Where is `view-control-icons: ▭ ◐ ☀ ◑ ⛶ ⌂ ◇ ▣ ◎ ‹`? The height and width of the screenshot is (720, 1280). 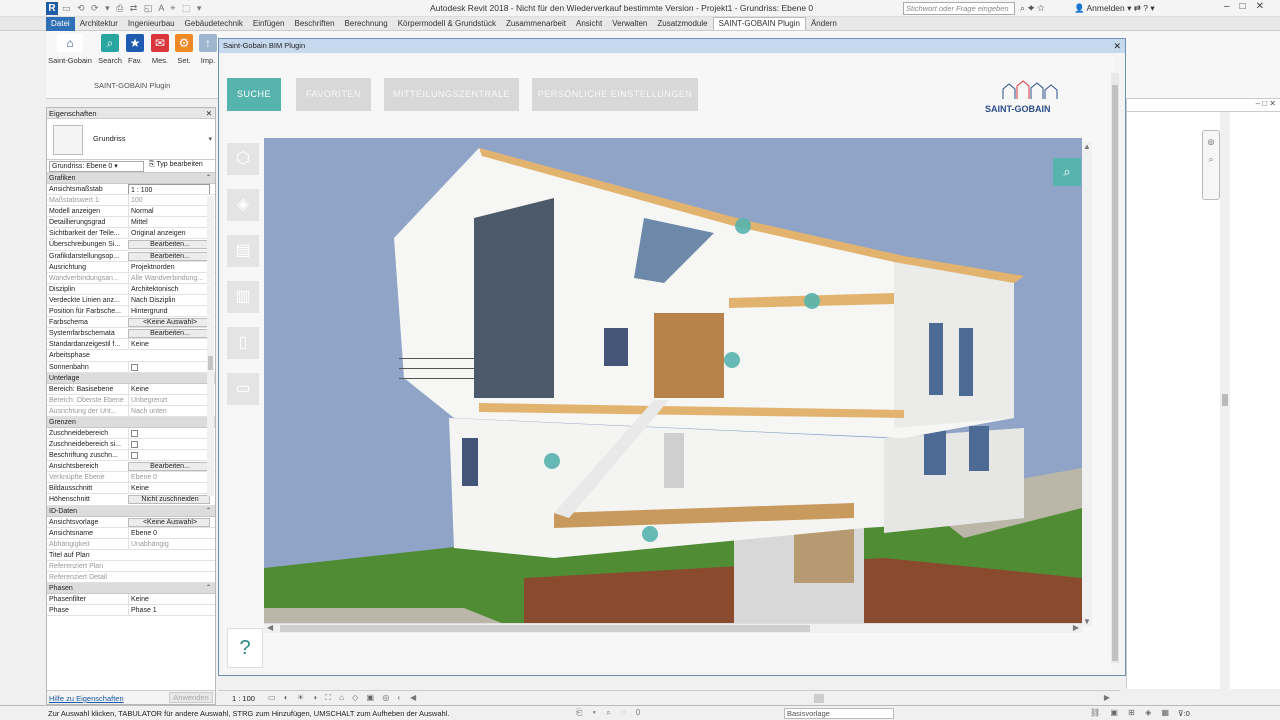
view-control-icons: ▭ ◐ ☀ ◑ ⛶ ⌂ ◇ ▣ ◎ ‹ is located at coordinates (335, 698).